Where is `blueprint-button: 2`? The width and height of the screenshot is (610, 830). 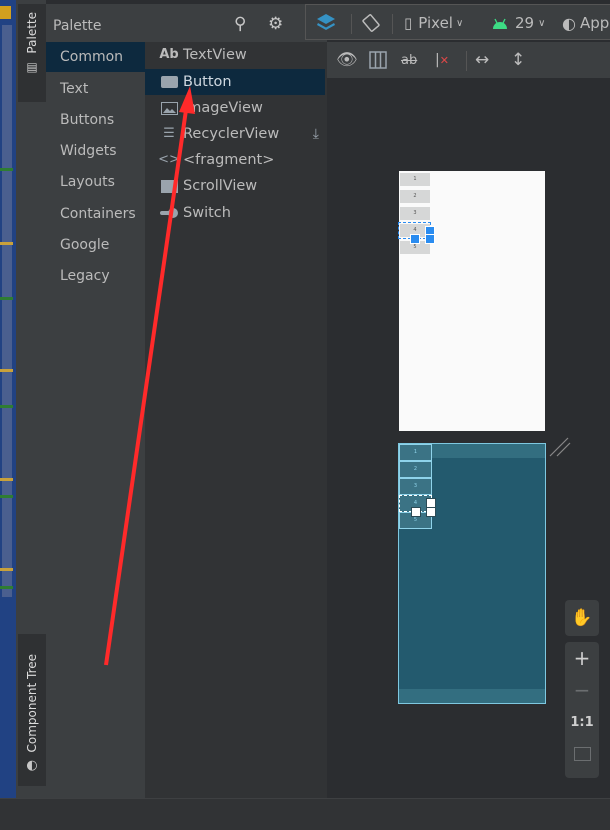
blueprint-button: 2 is located at coordinates (415, 469).